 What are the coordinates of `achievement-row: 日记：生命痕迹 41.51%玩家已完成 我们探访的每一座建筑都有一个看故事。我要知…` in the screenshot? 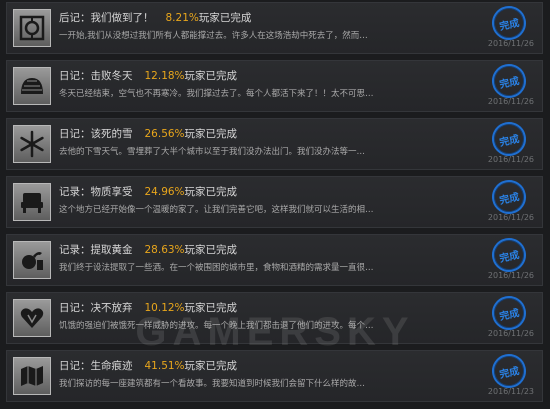 It's located at (274, 376).